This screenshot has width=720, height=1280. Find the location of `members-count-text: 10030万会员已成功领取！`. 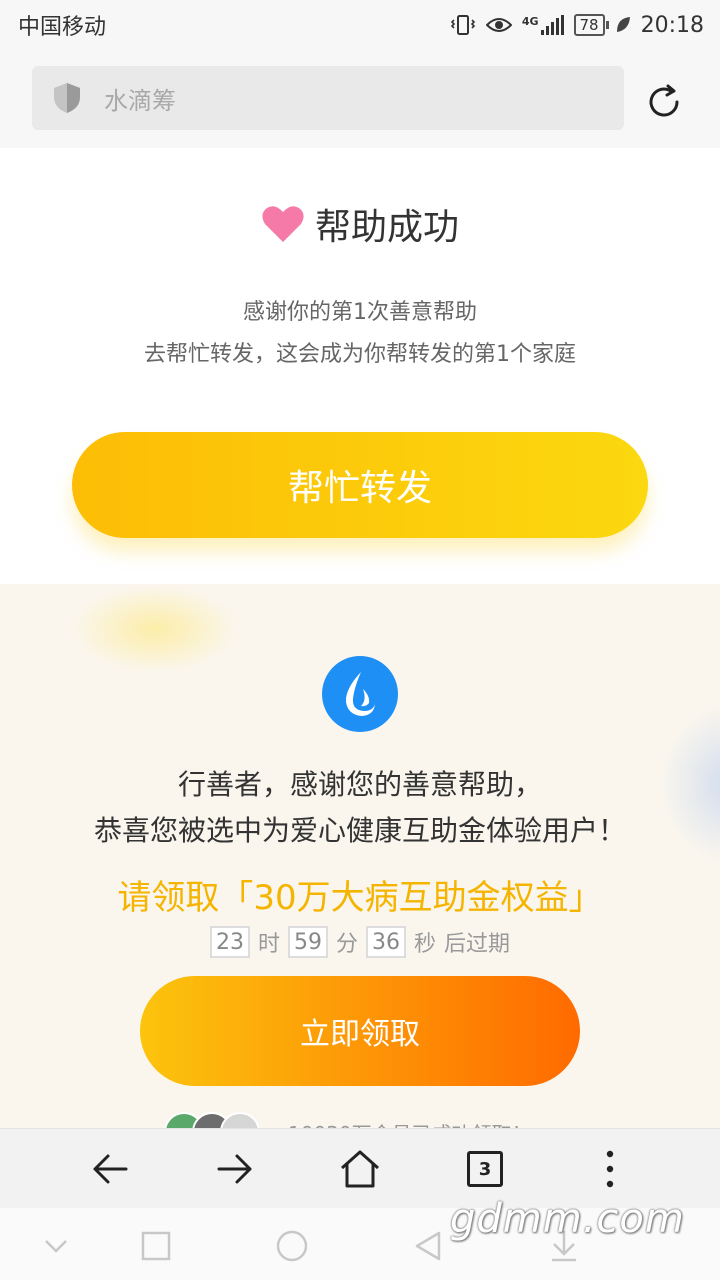

members-count-text: 10030万会员已成功领取！ is located at coordinates (410, 1123).